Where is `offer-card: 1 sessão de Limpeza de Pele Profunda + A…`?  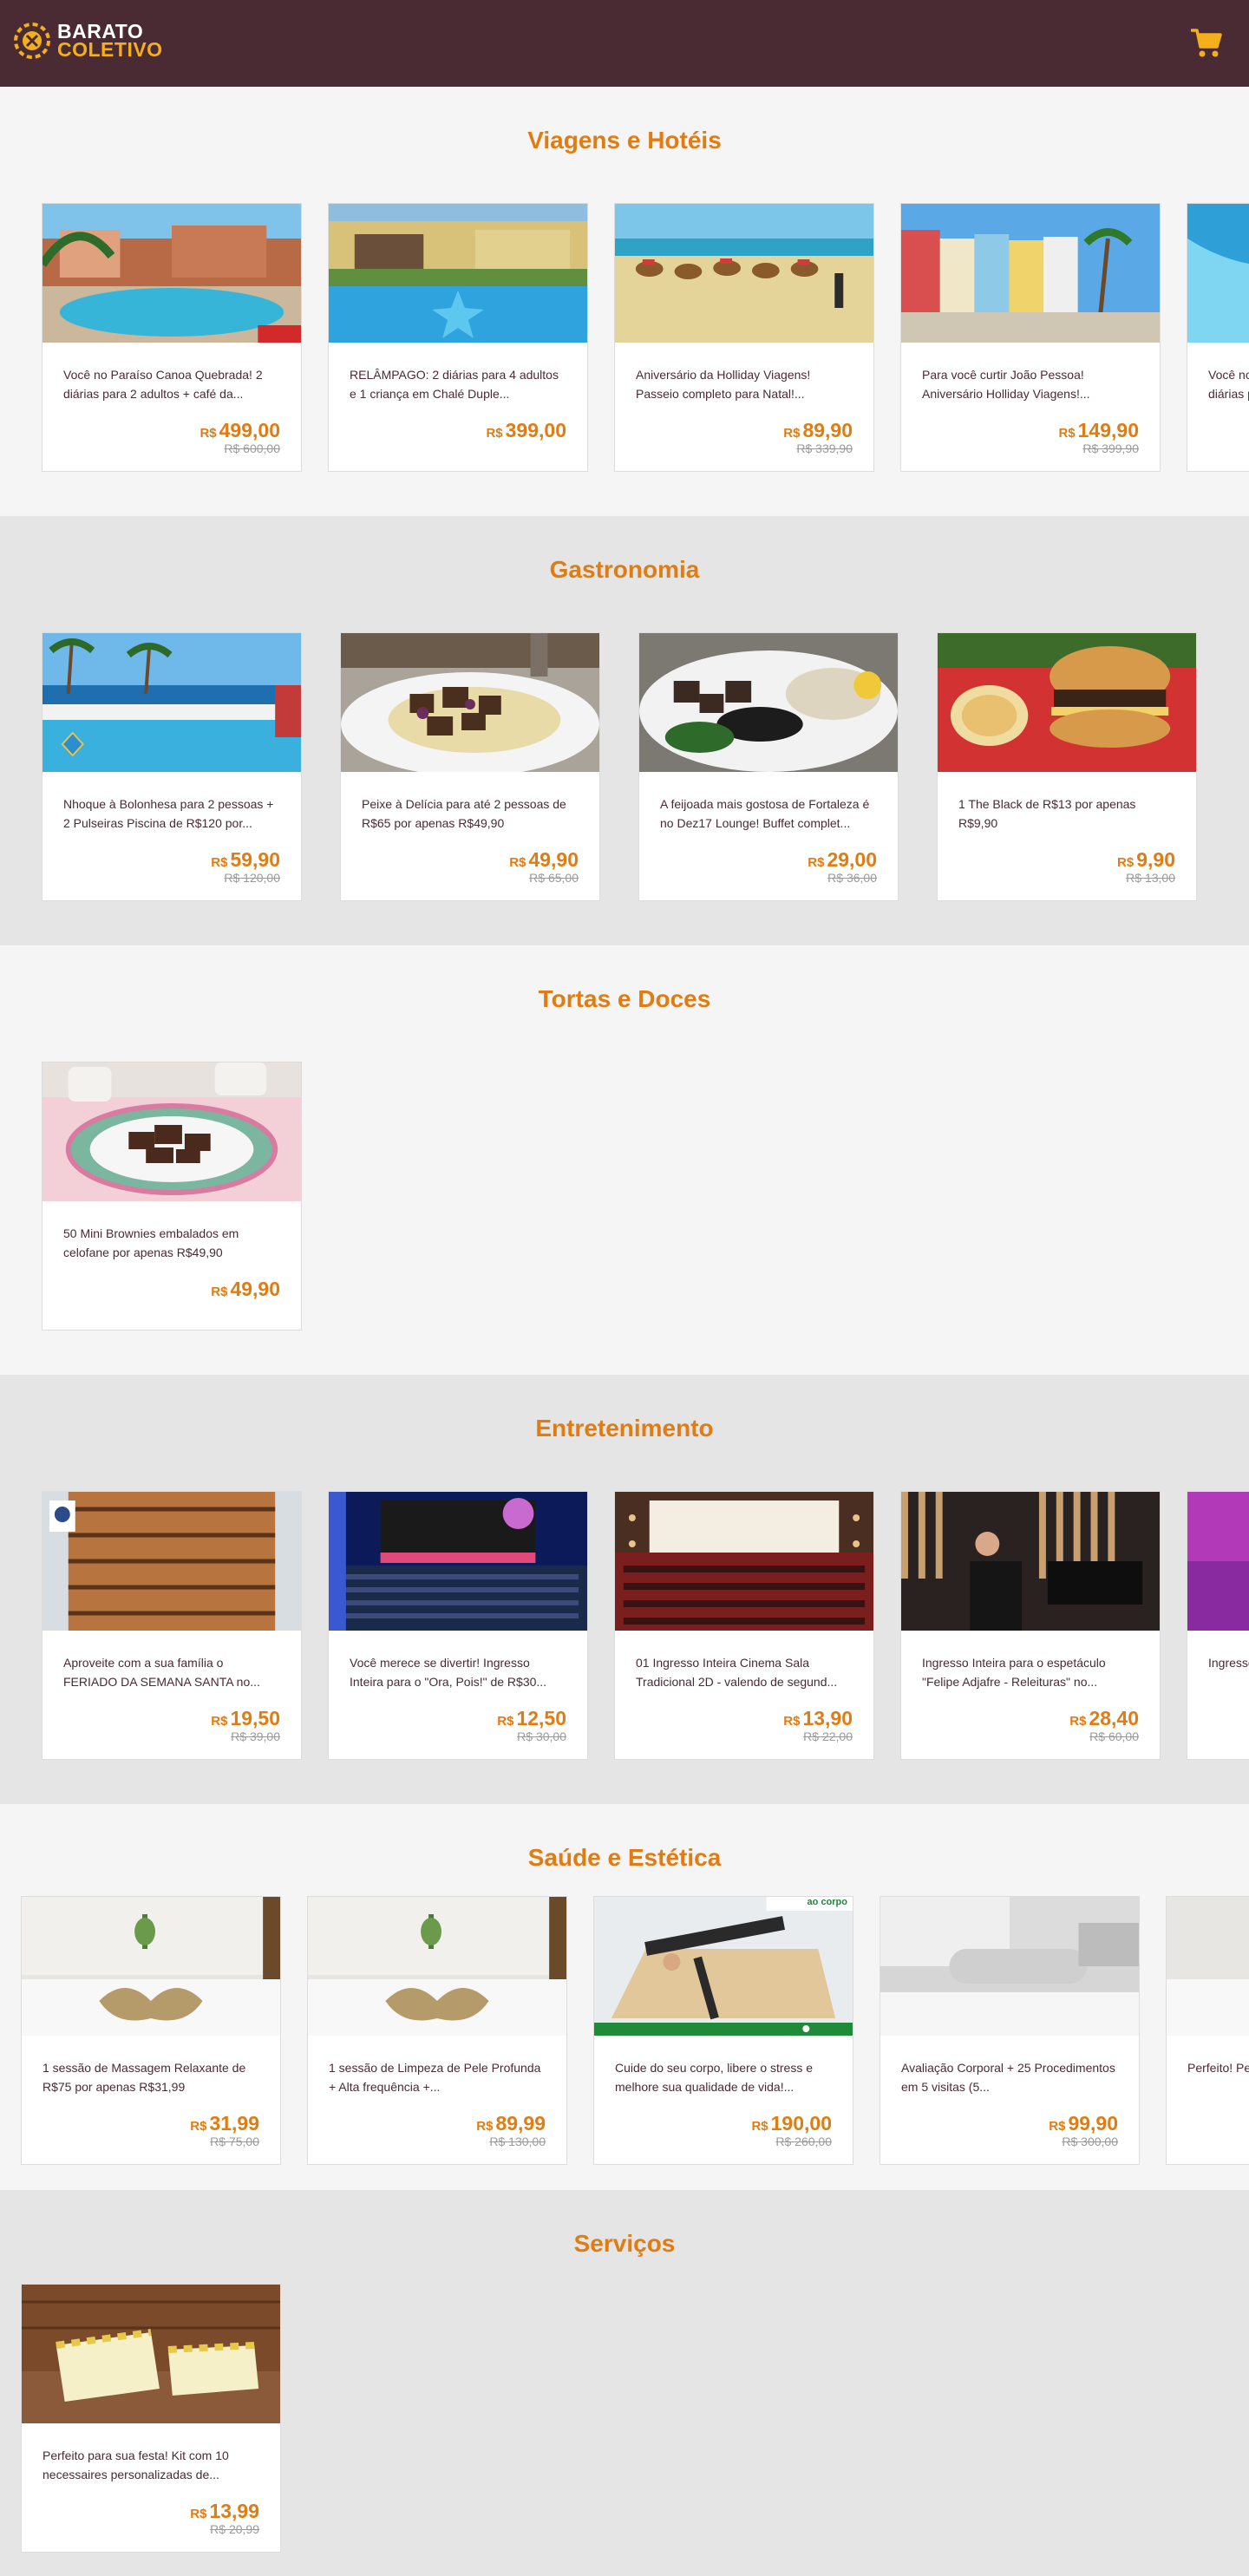 offer-card: 1 sessão de Limpeza de Pele Profunda + A… is located at coordinates (437, 2030).